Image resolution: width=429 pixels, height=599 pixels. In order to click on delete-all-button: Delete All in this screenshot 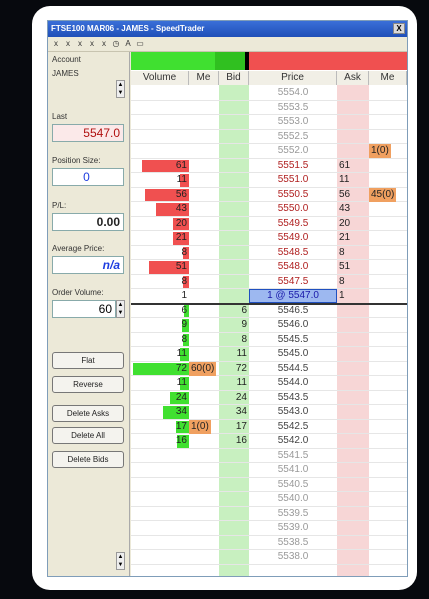, I will do `click(88, 435)`.